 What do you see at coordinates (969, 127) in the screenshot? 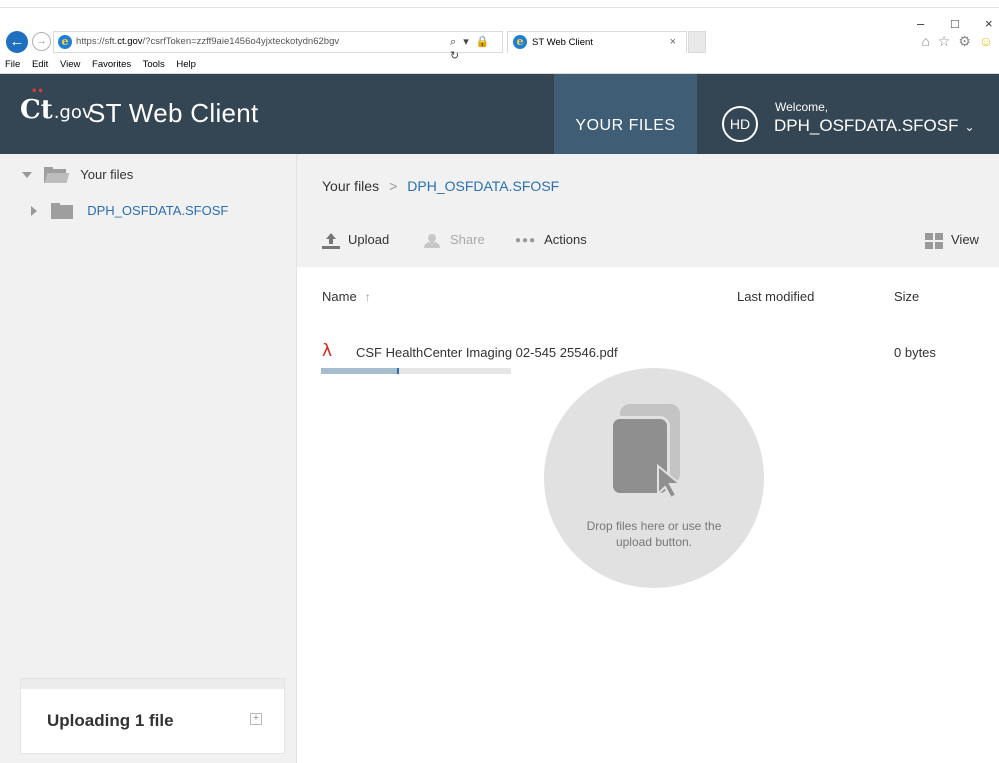
I see `chevron-down-icon: ⌄` at bounding box center [969, 127].